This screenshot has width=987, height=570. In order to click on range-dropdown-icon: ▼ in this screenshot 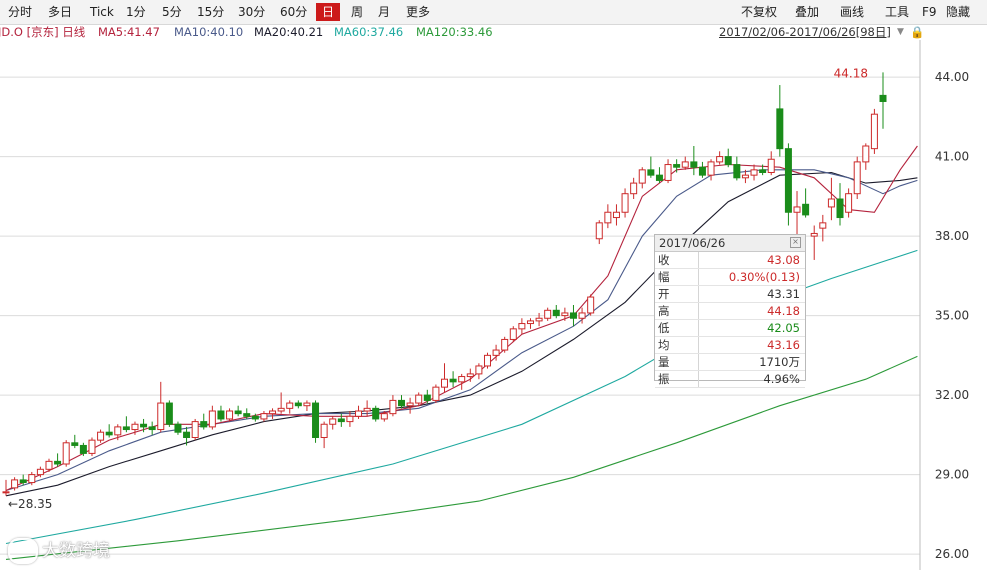, I will do `click(900, 32)`.